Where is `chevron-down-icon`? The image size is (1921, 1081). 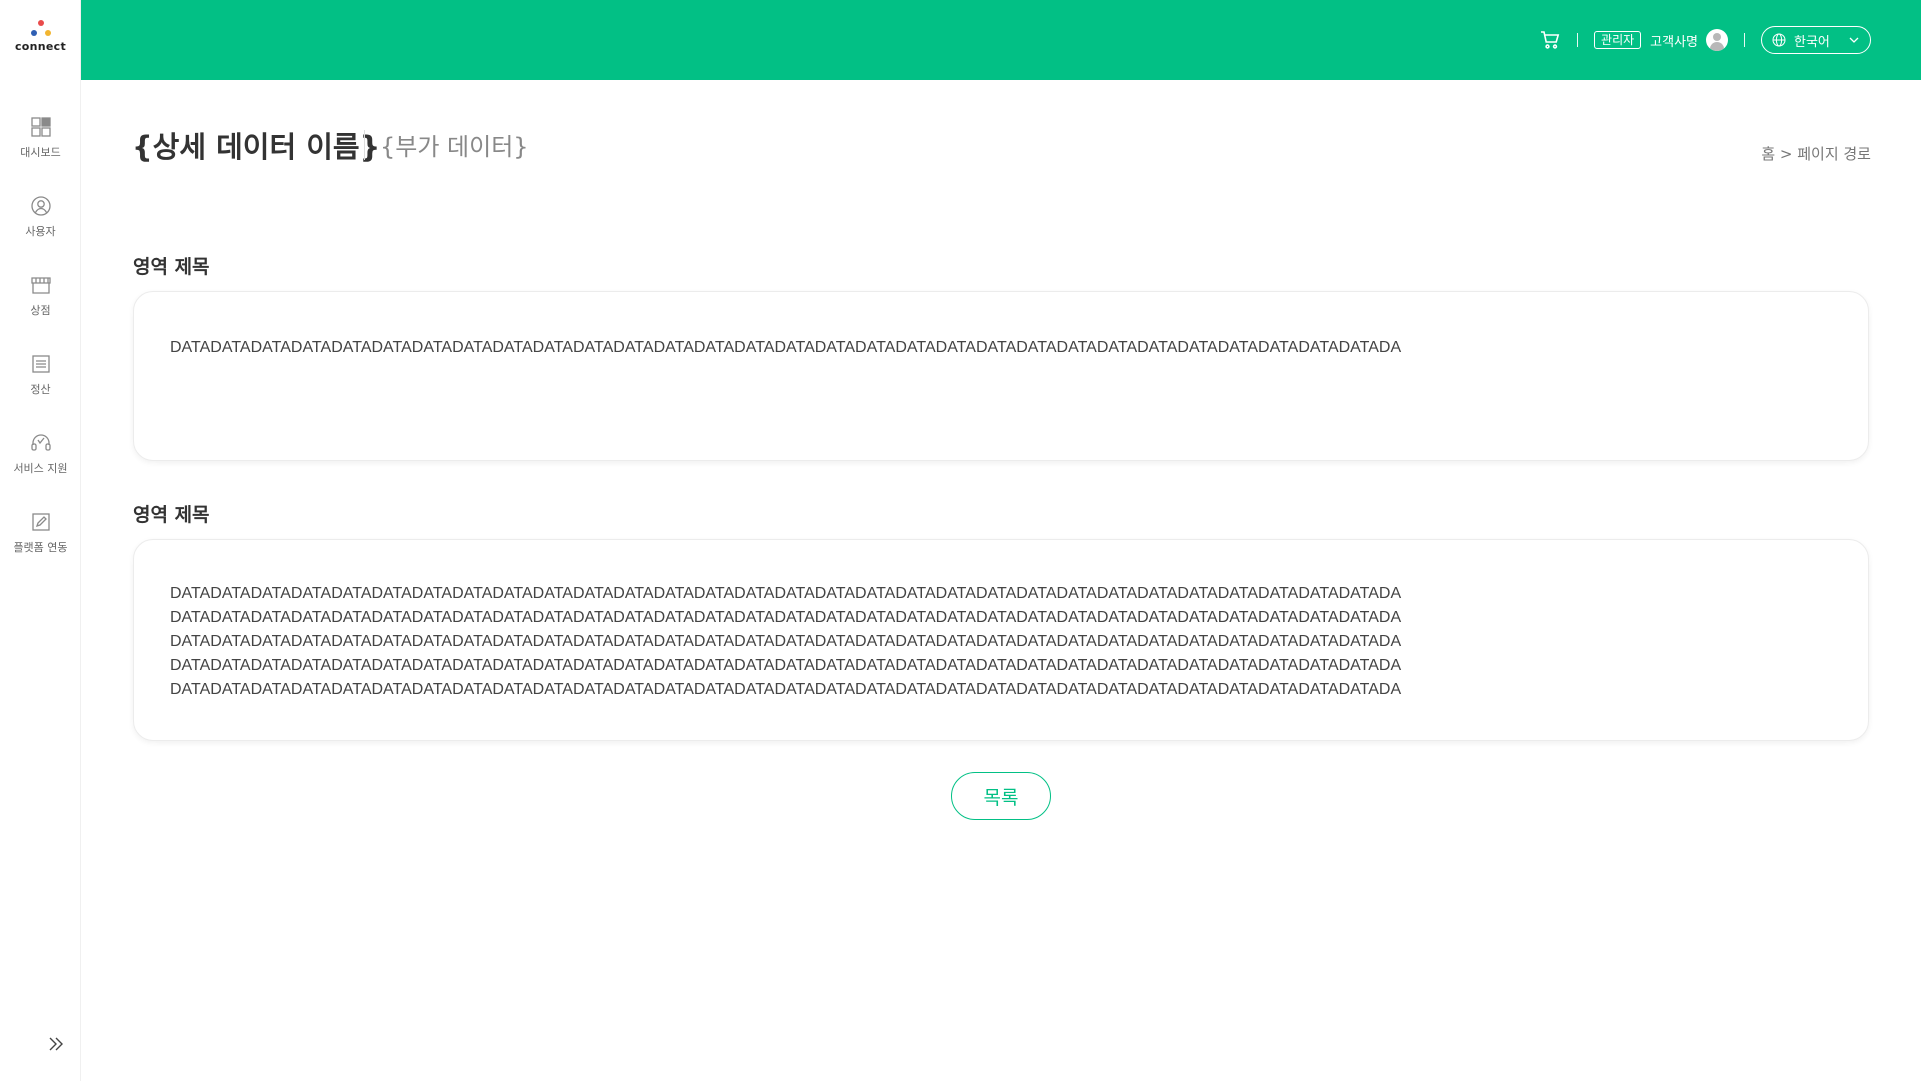
chevron-down-icon is located at coordinates (1854, 40).